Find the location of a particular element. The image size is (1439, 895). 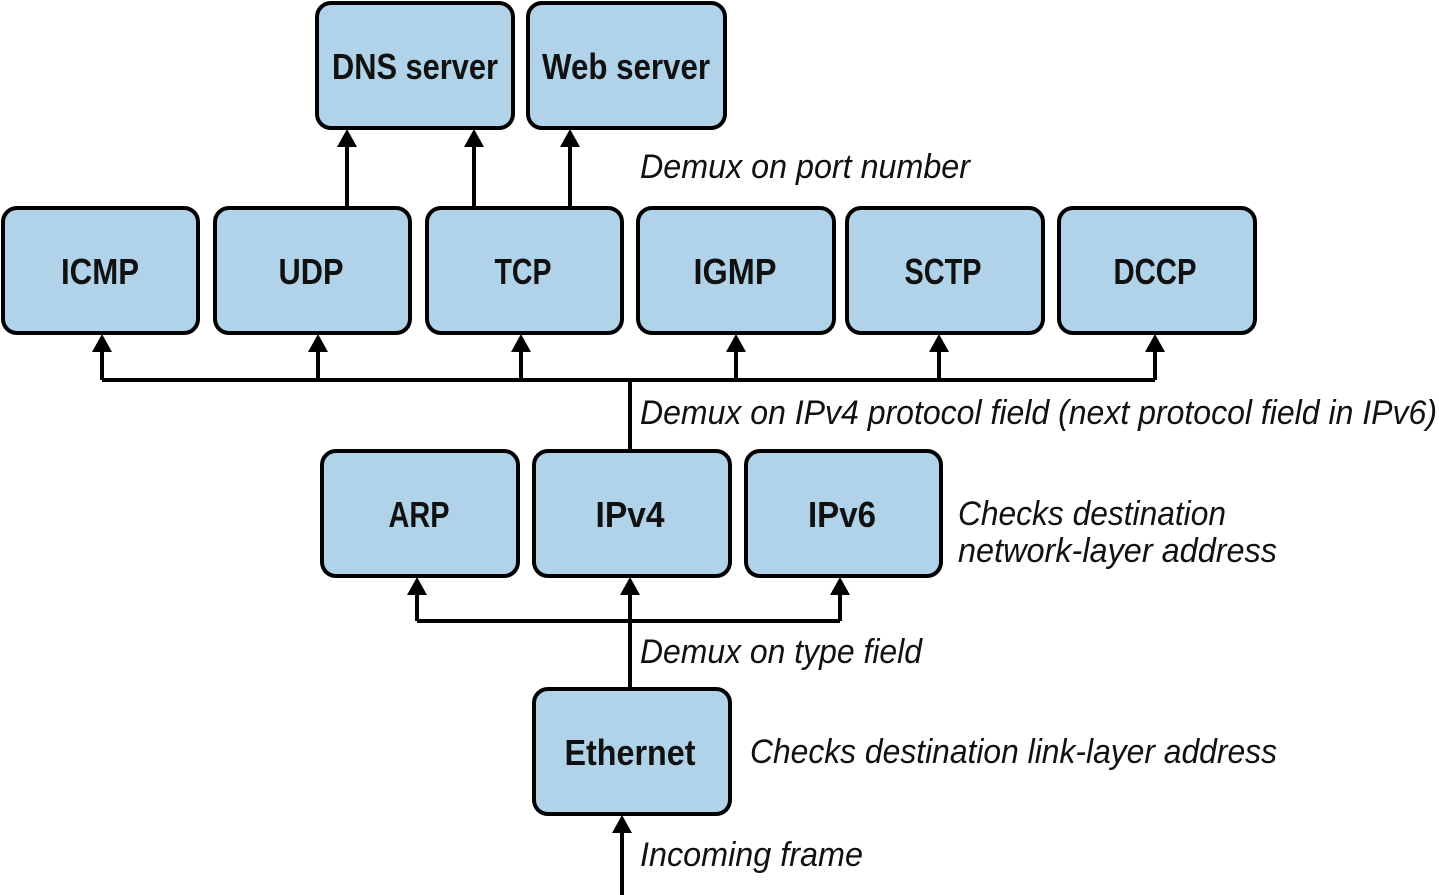

note-network-check-line1: Checks destination is located at coordinates (1092, 514).